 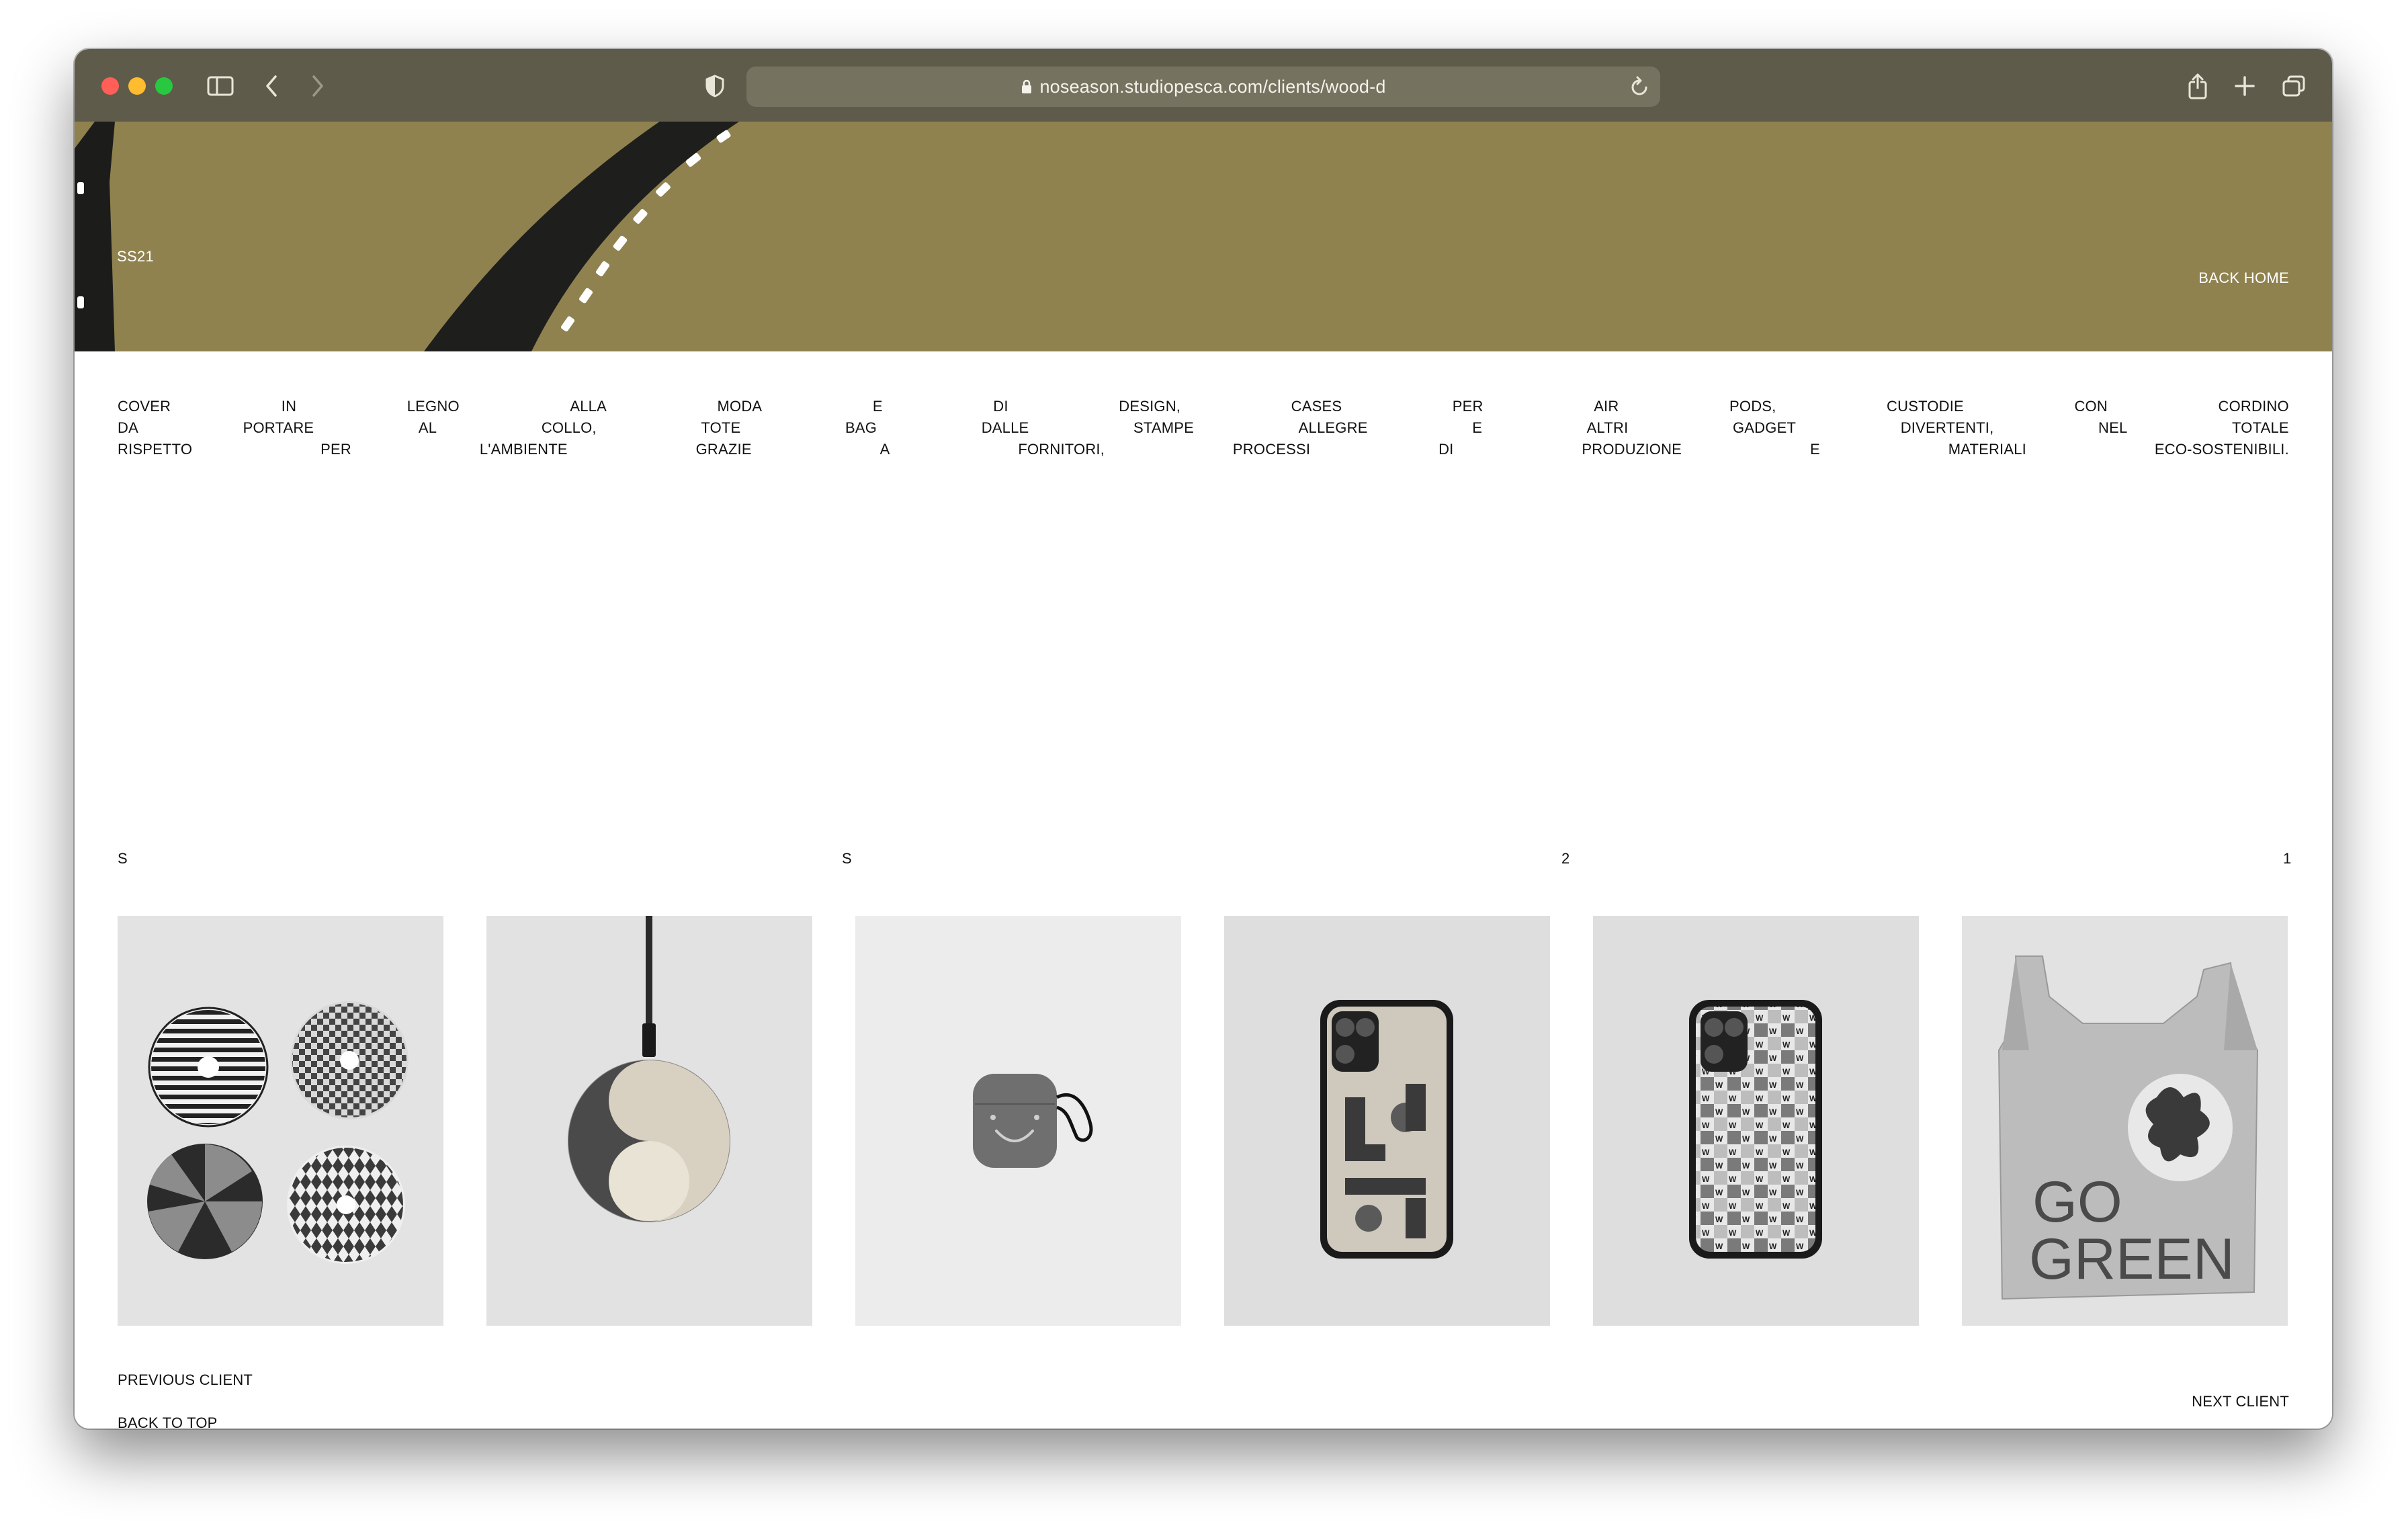 What do you see at coordinates (289, 407) in the screenshot?
I see `description-word: IN` at bounding box center [289, 407].